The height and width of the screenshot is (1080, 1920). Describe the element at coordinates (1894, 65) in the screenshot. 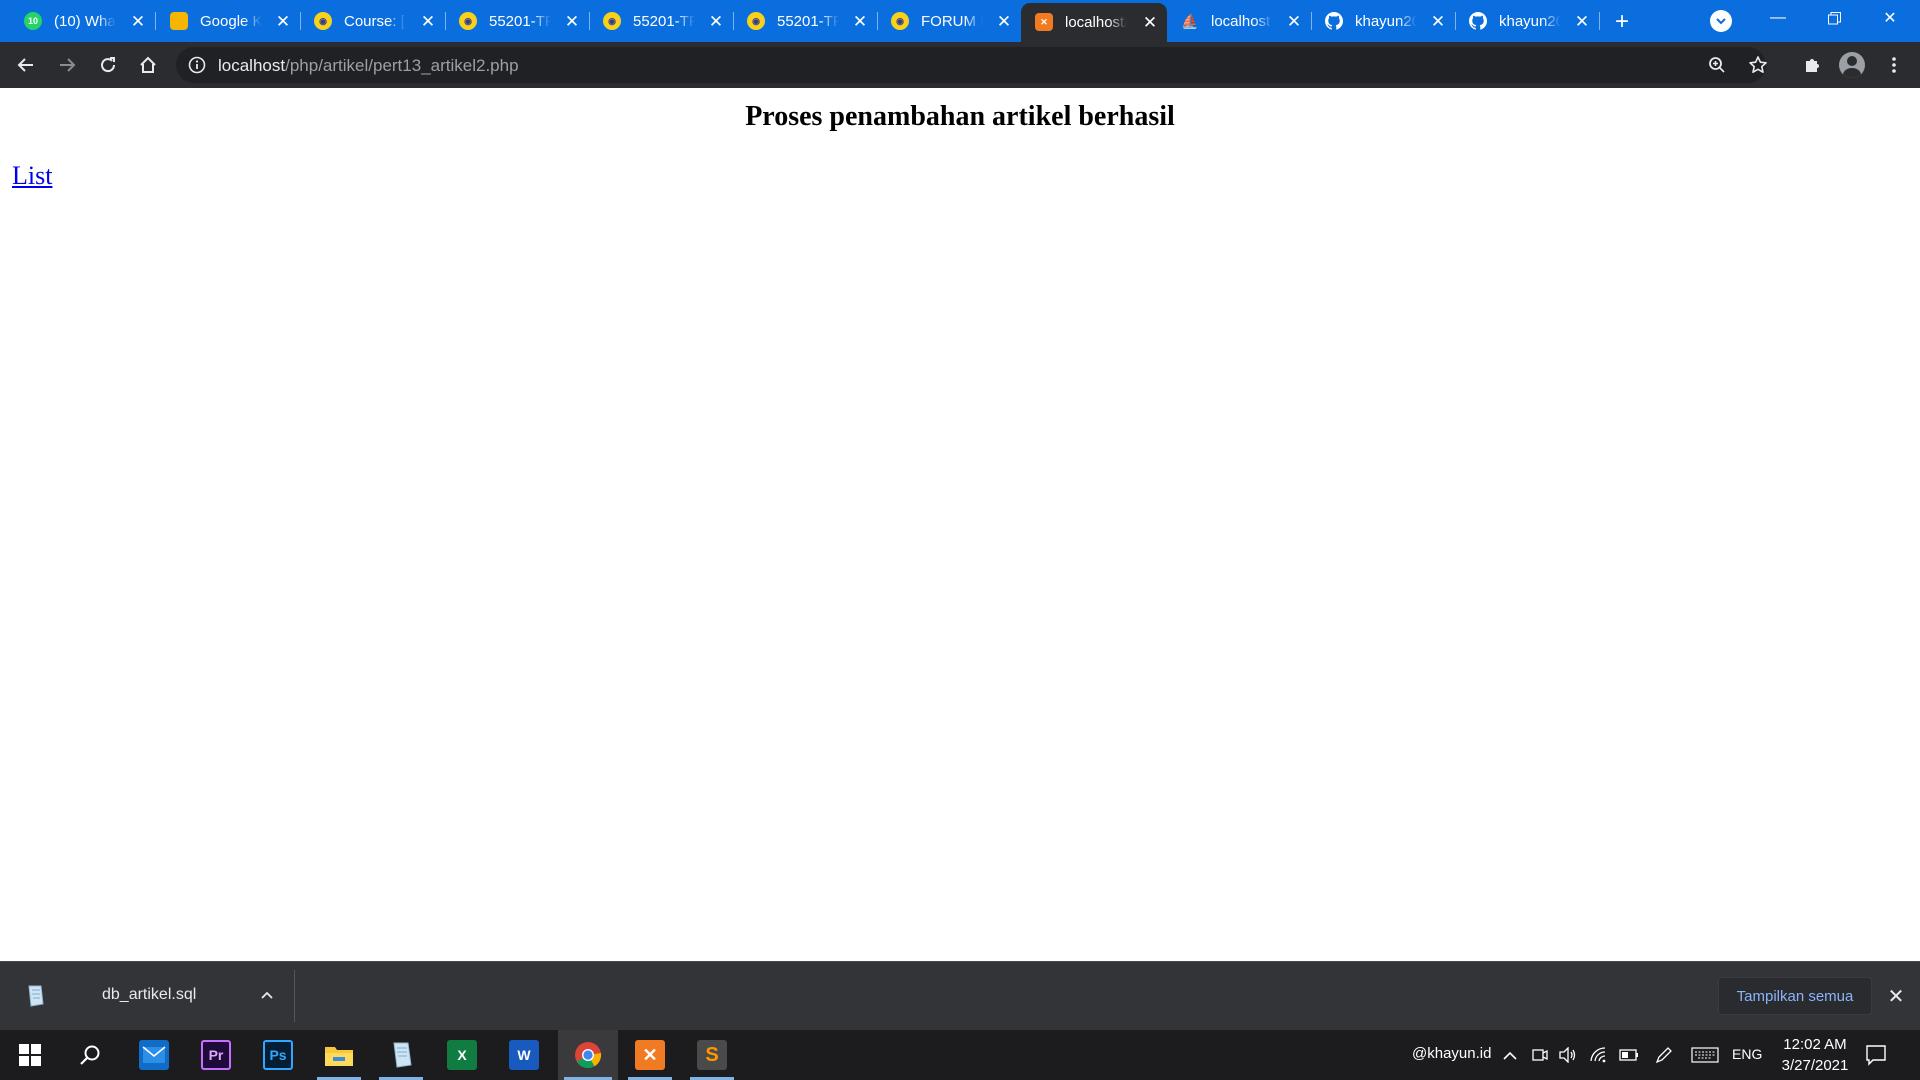

I see `menu-button` at that location.